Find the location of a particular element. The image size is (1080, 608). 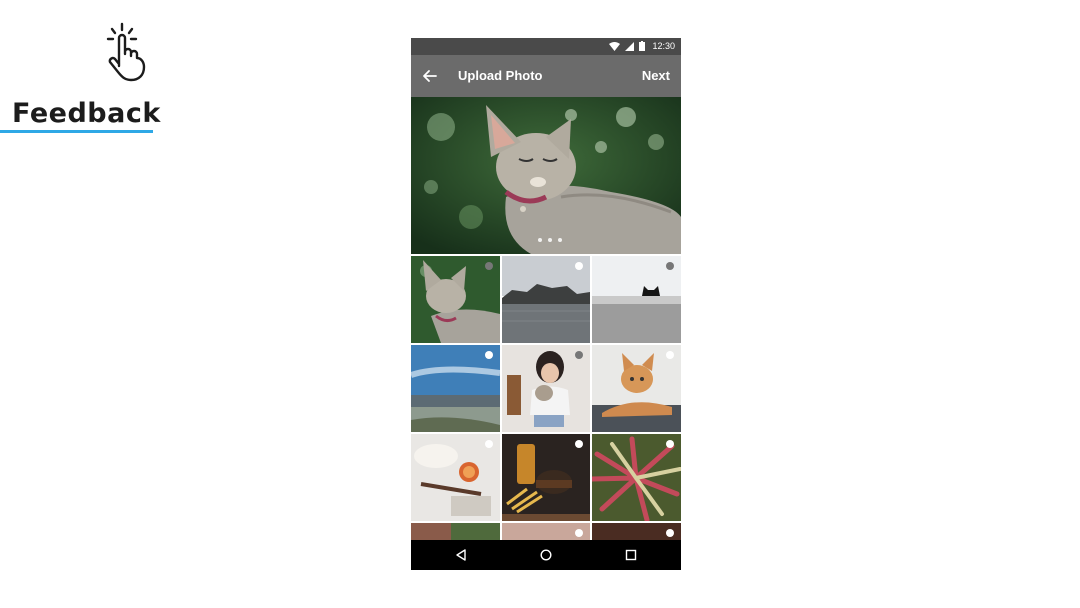

feedback-logo: Feedback is located at coordinates (80, 79).